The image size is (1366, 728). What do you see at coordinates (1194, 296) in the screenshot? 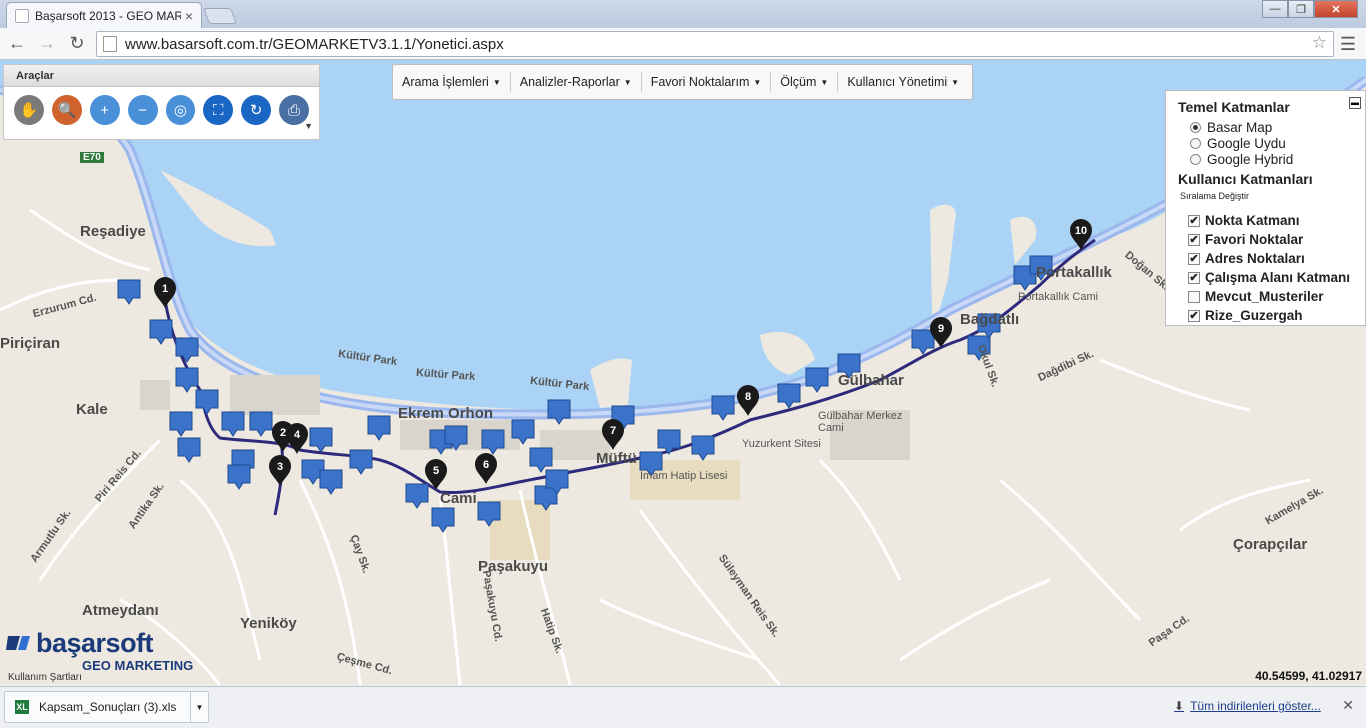
I see `checkbox` at bounding box center [1194, 296].